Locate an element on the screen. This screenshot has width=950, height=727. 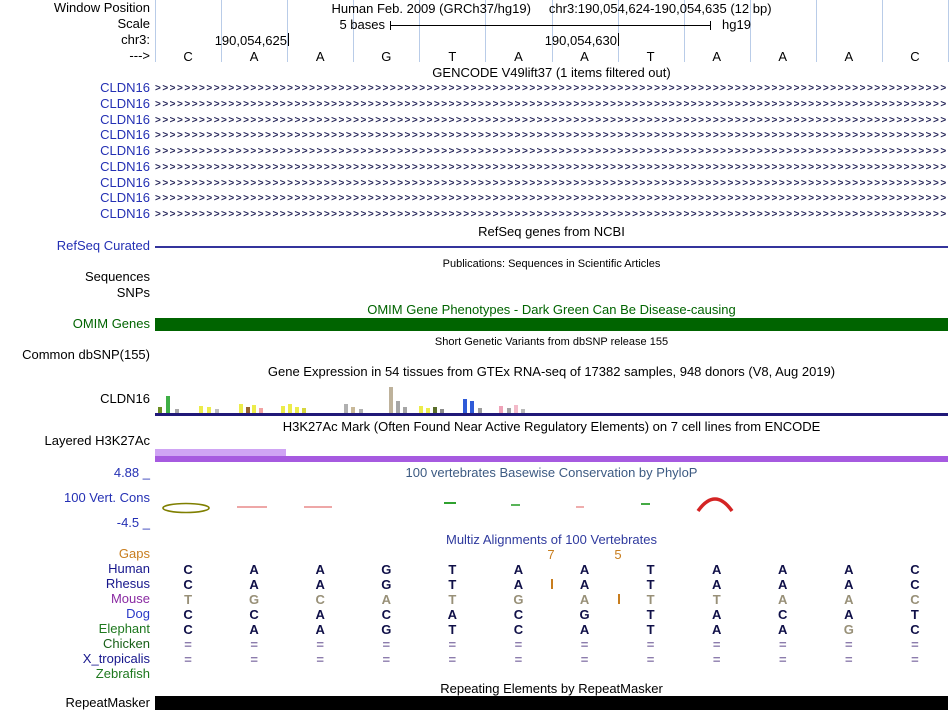
multiz-track-title: Multiz Alignments of 100 Vertebrates is located at coordinates (551, 540).